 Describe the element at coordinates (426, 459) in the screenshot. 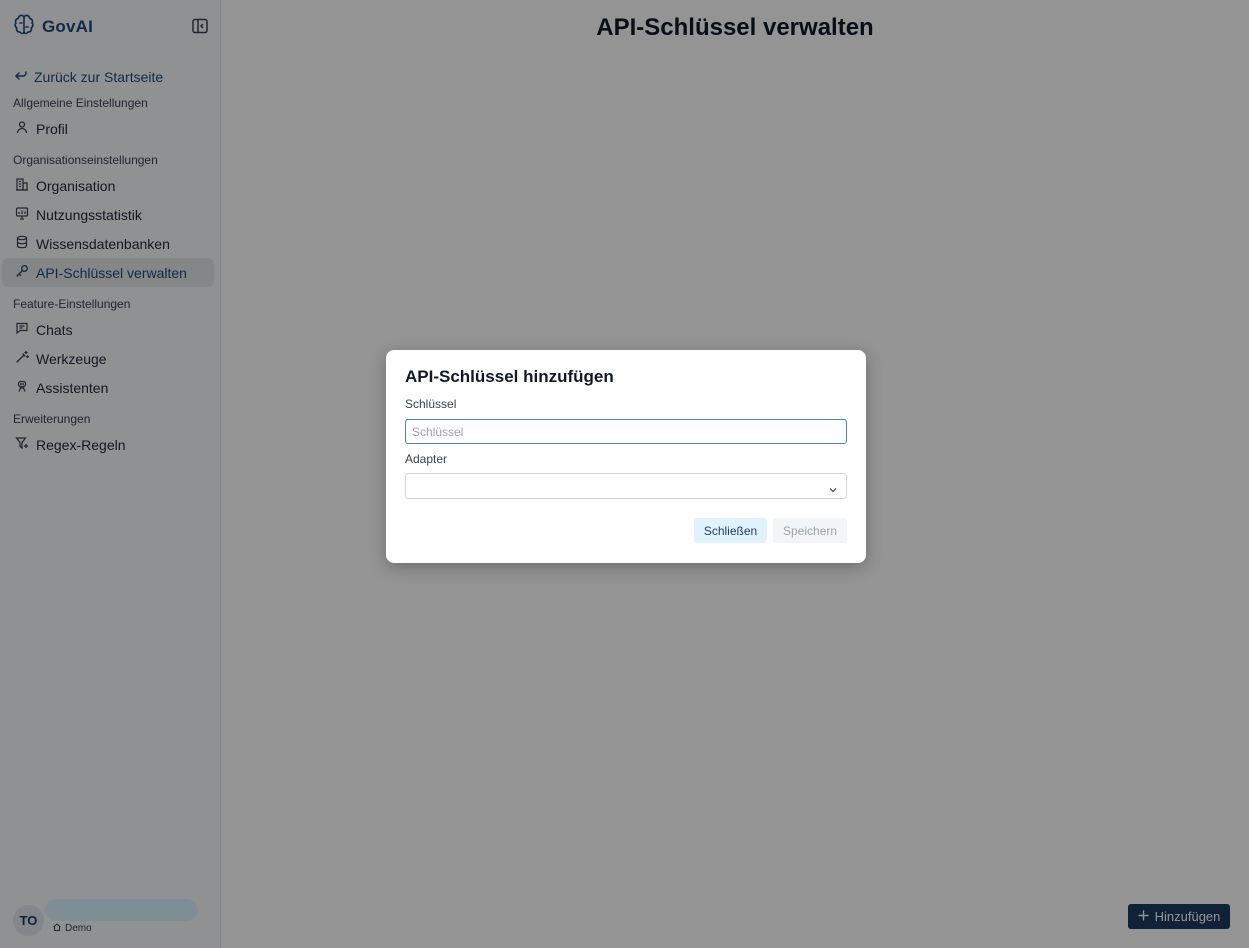

I see `adapter-field-label: Adapter` at that location.